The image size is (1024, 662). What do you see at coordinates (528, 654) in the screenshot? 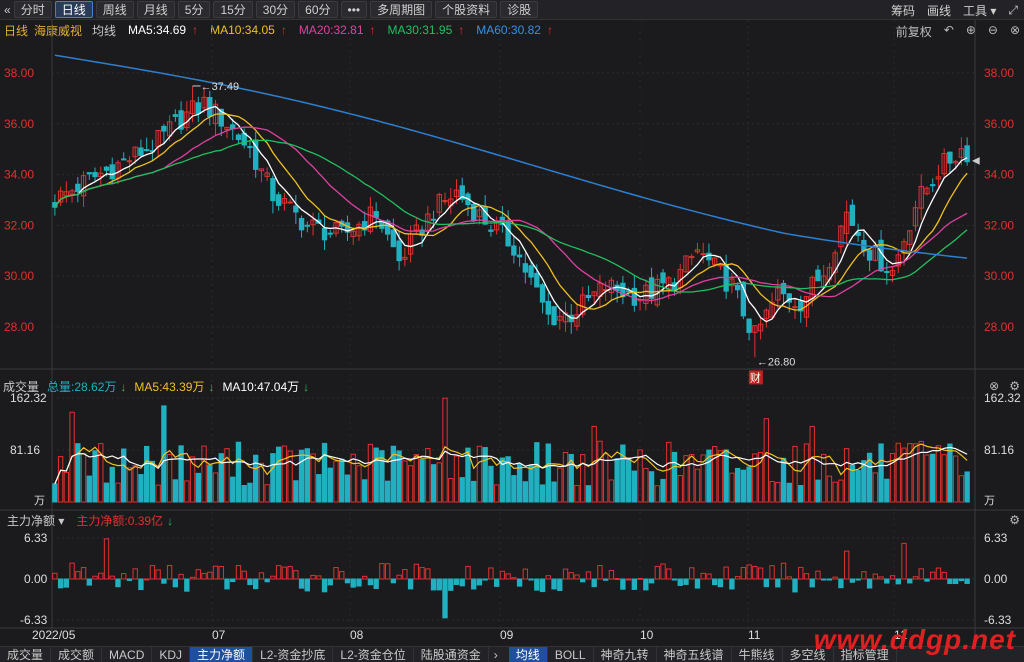
I see `overlay-tab: 均线` at bounding box center [528, 654].